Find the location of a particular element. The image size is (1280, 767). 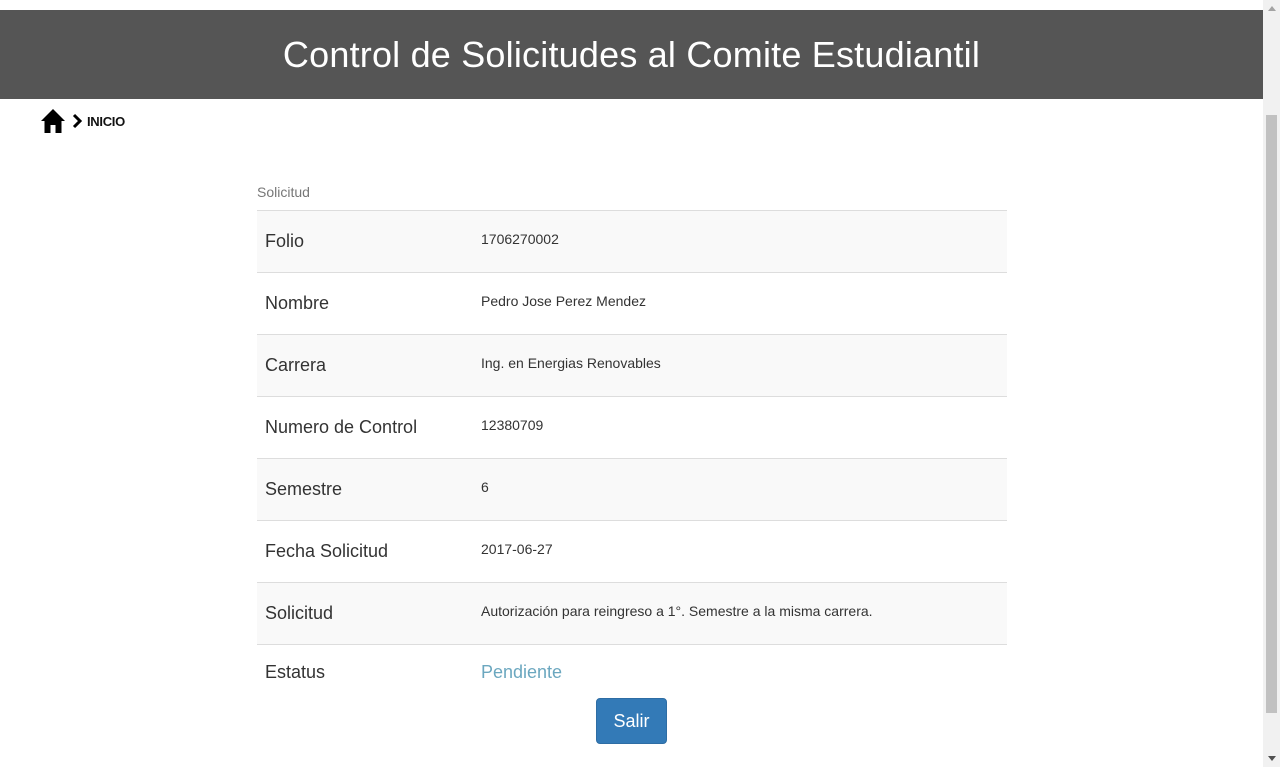

table-row: Numero de Control 12380709 is located at coordinates (632, 427).